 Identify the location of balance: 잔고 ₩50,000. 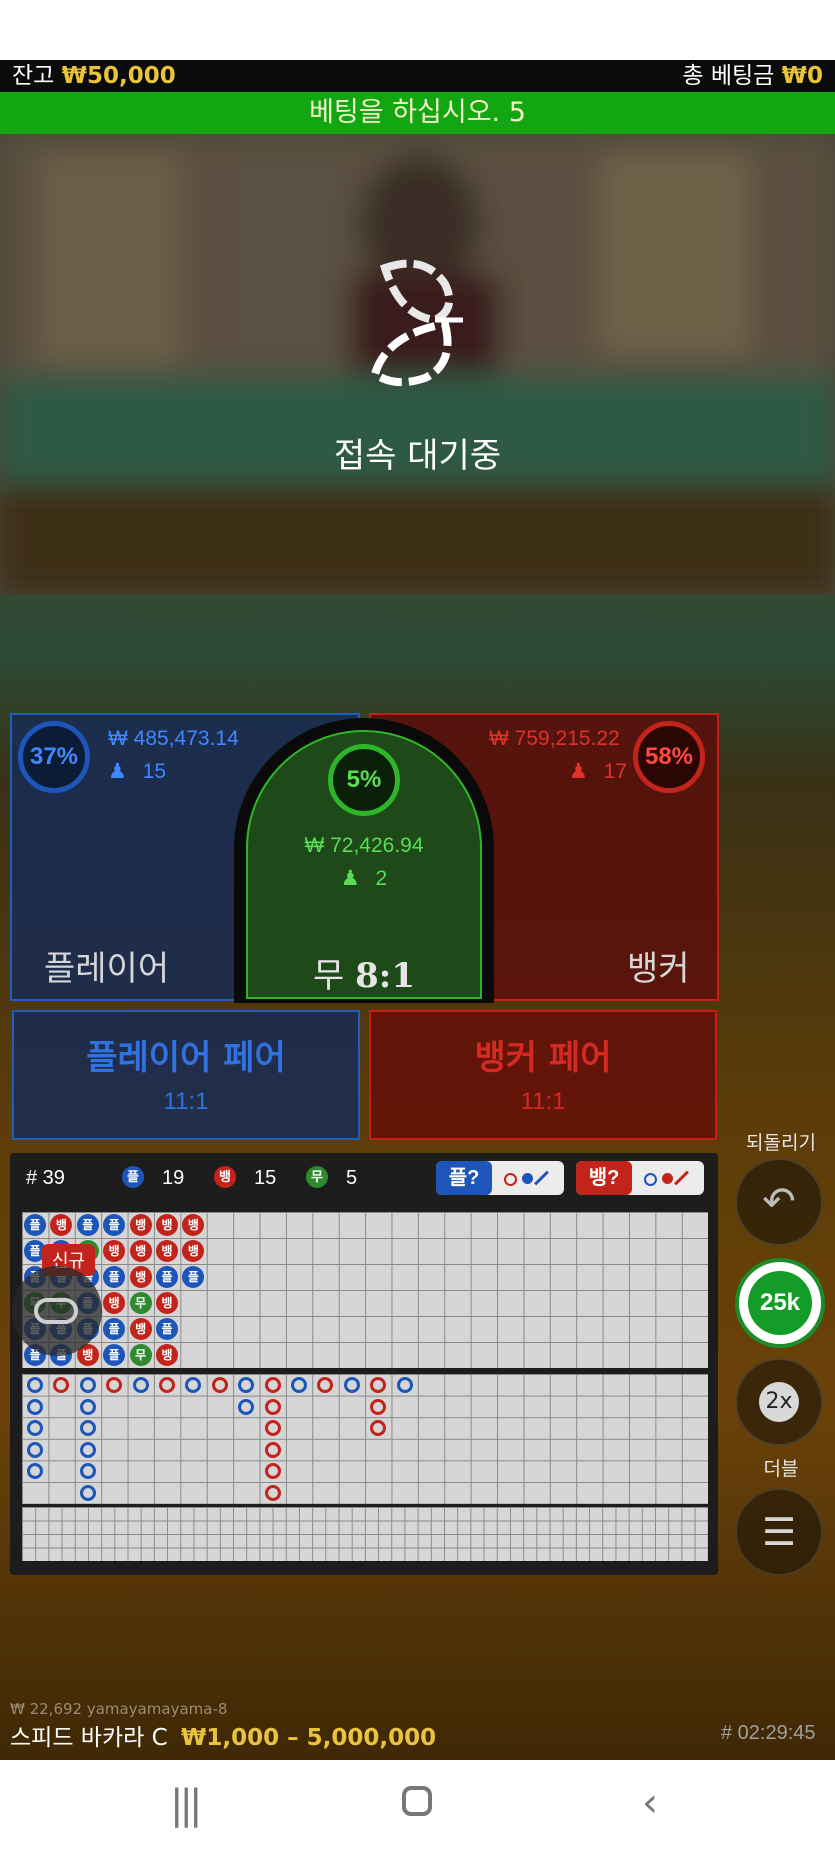
(94, 76).